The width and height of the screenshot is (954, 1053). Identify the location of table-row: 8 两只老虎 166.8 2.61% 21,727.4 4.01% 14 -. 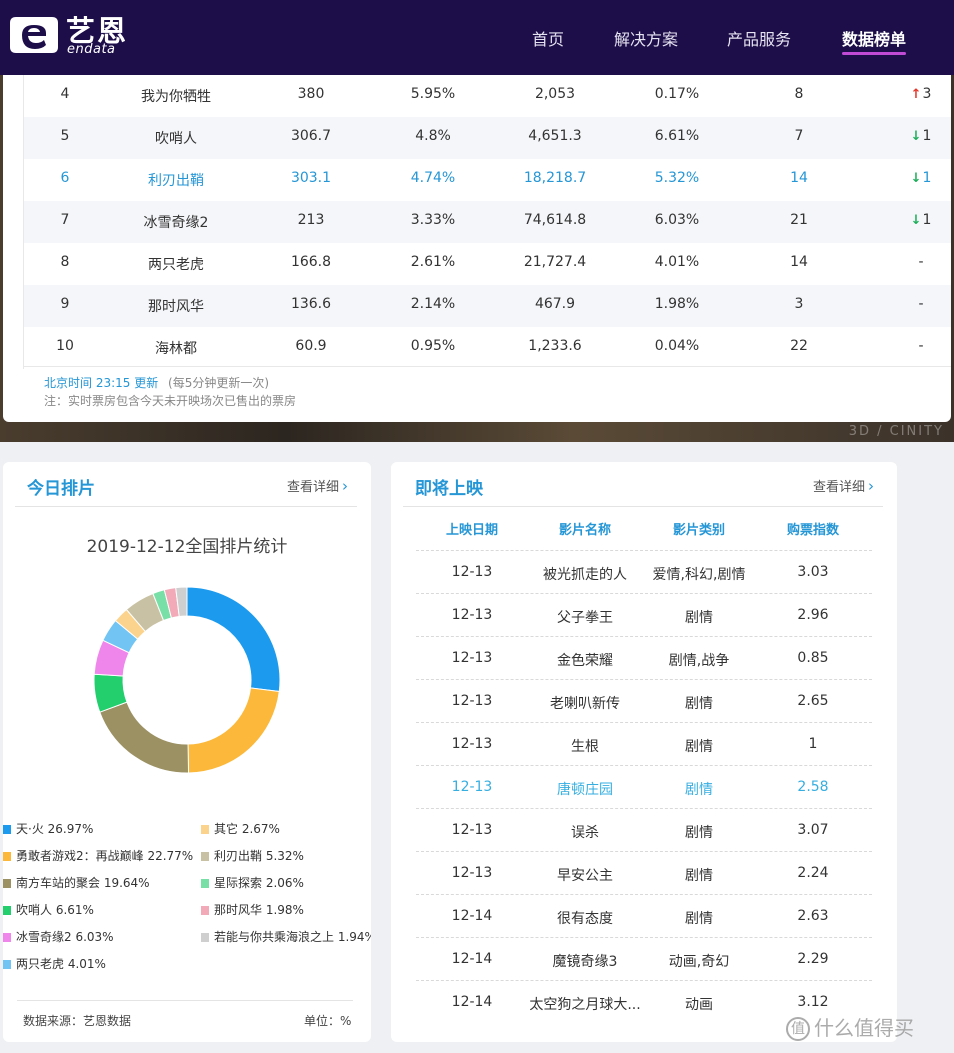
(487, 264).